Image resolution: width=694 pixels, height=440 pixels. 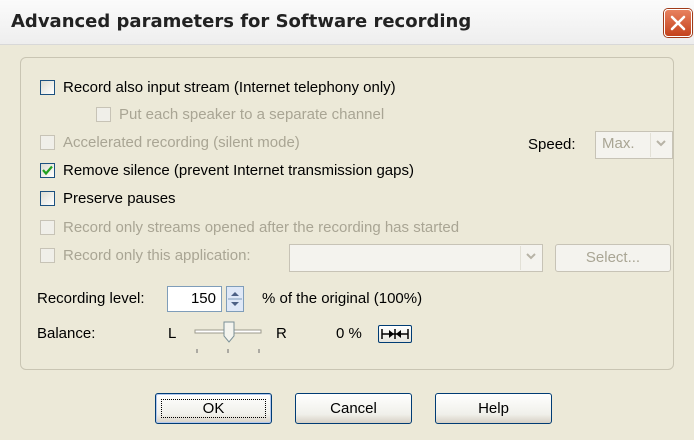 What do you see at coordinates (229, 332) in the screenshot?
I see `slider-thumb` at bounding box center [229, 332].